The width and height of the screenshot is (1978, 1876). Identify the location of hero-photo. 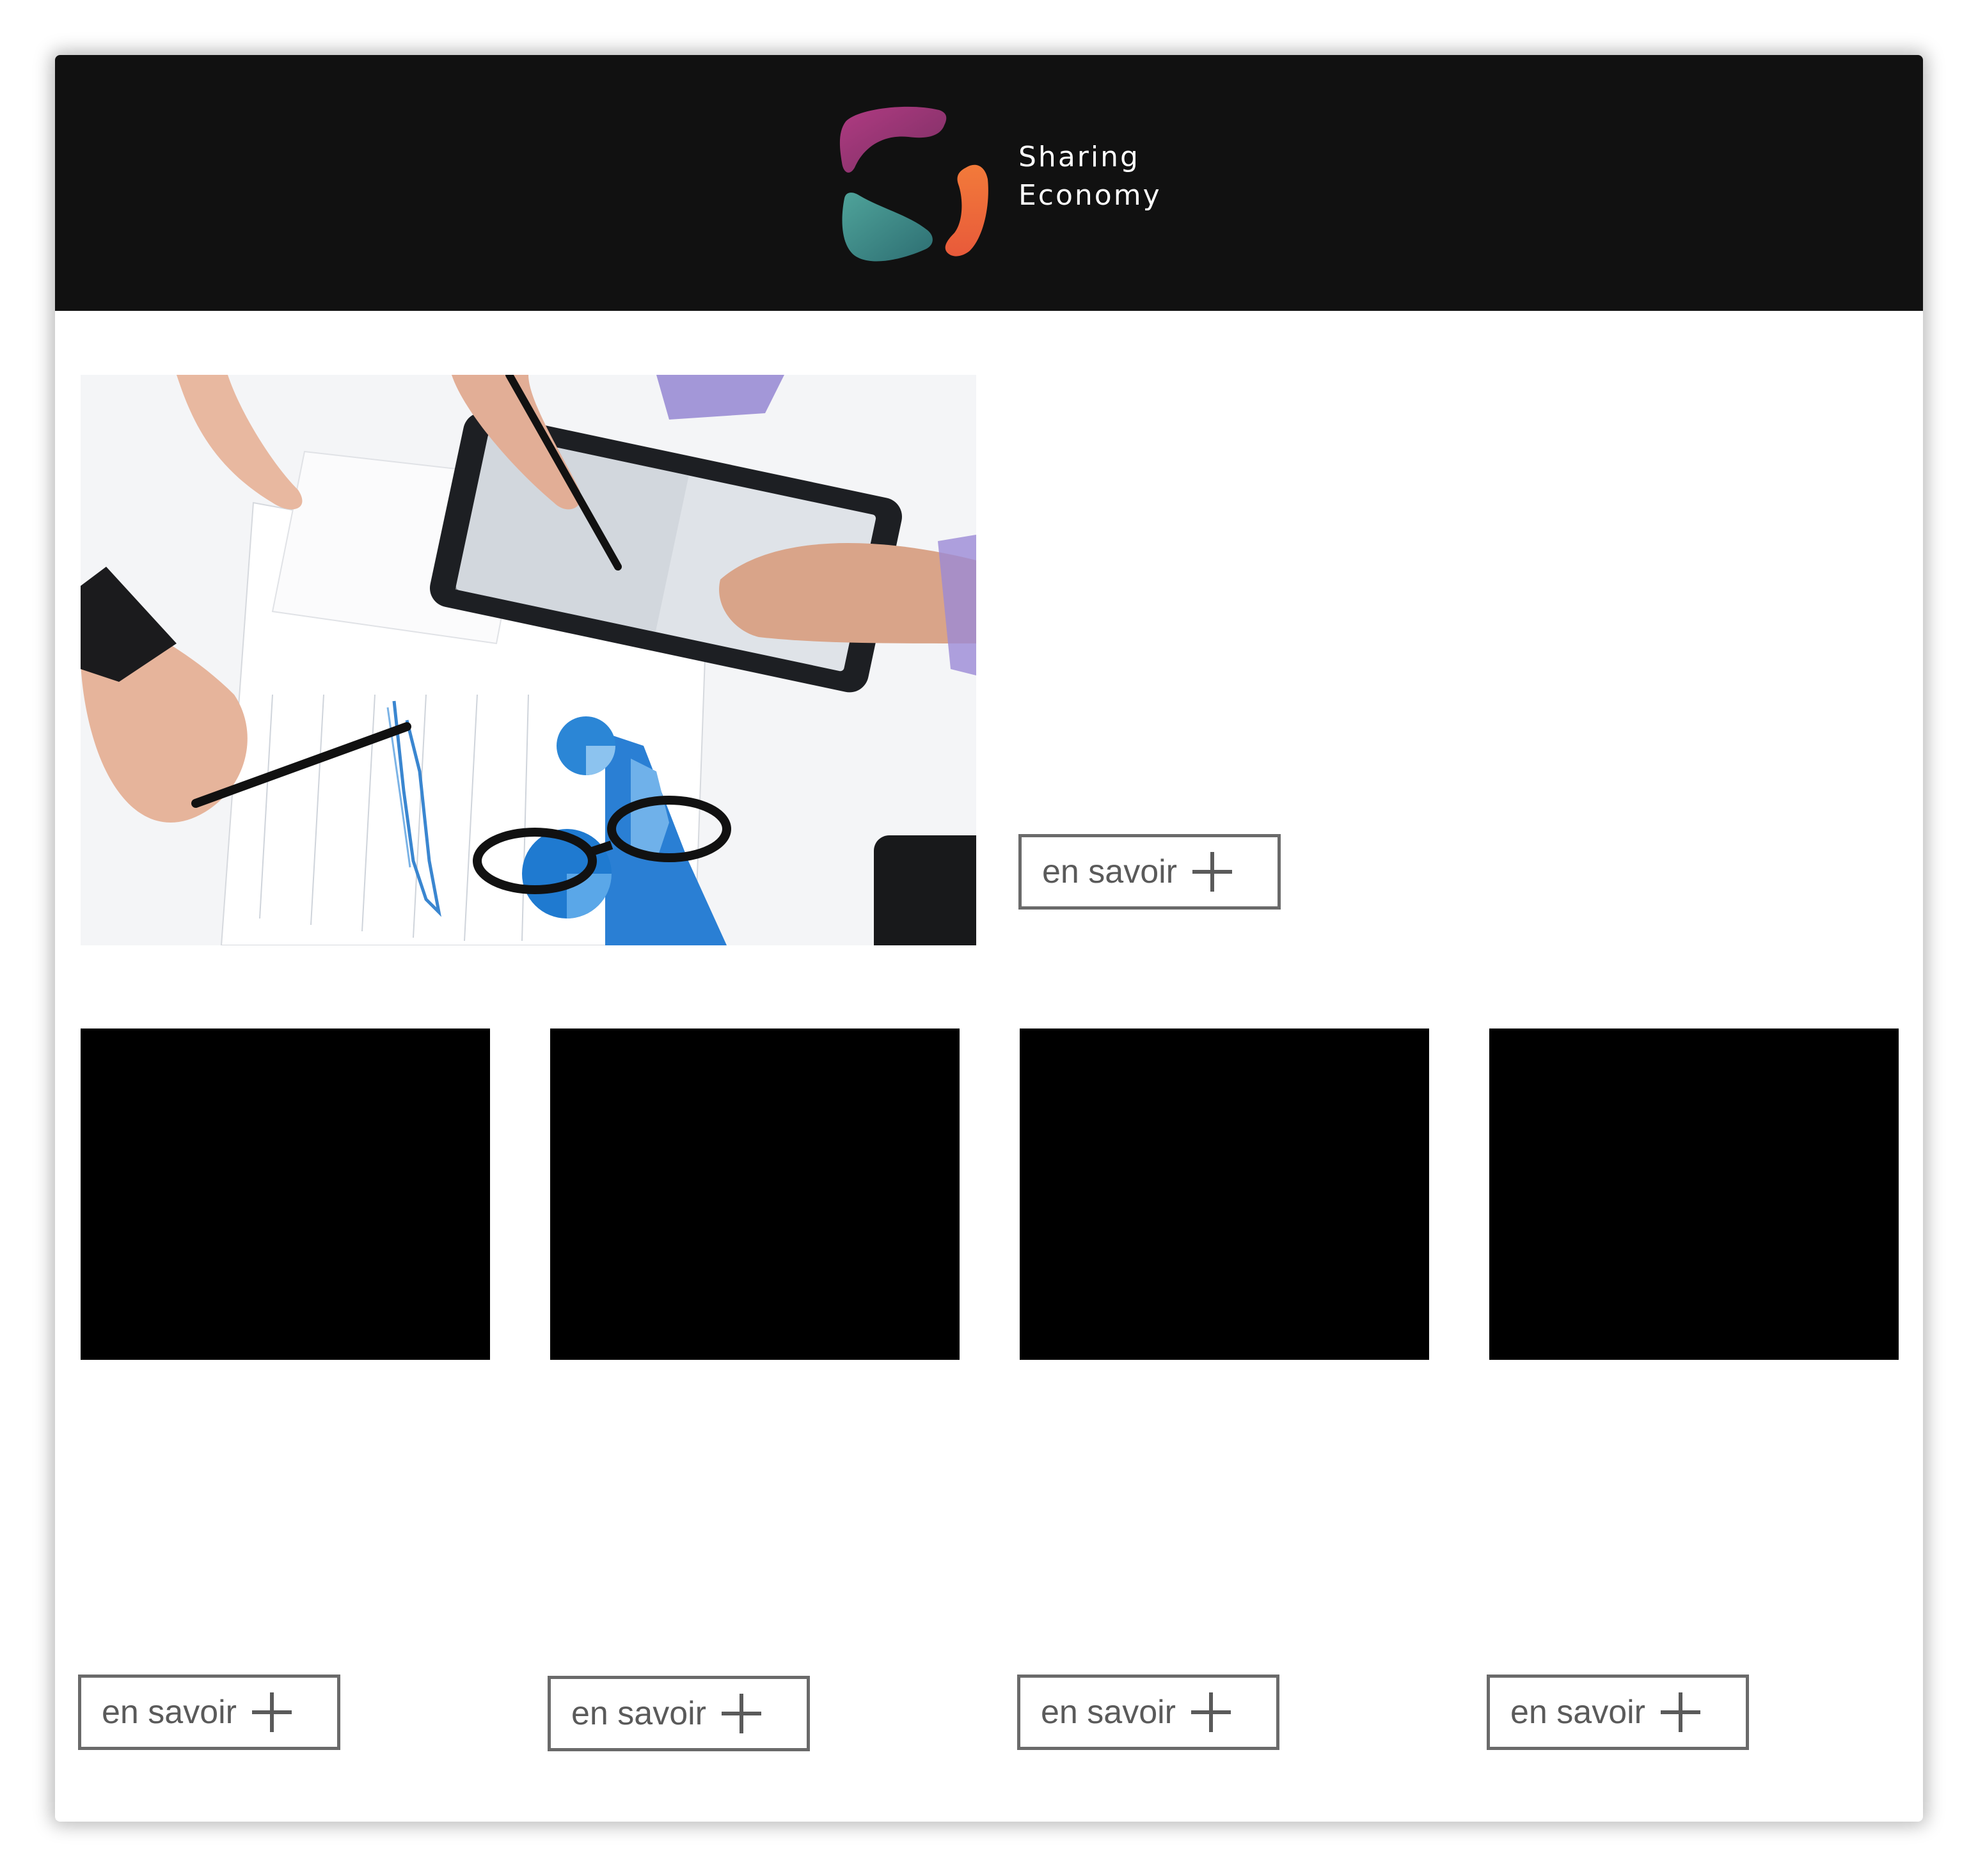
(528, 660).